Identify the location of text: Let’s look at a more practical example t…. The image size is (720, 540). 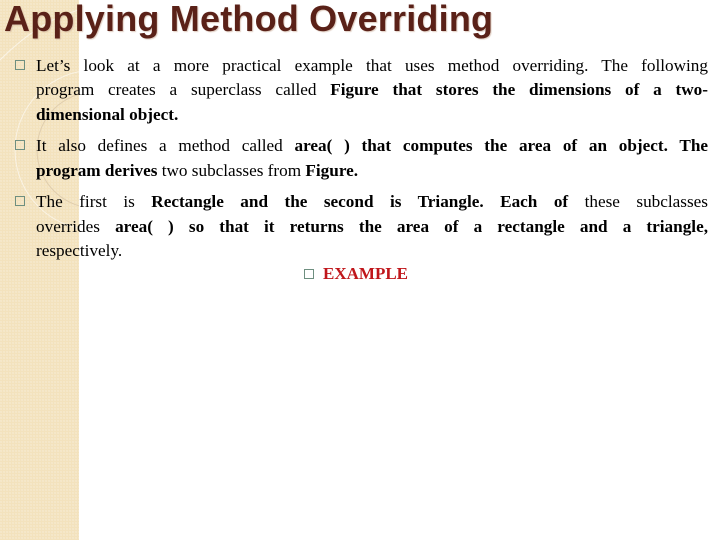
(372, 65).